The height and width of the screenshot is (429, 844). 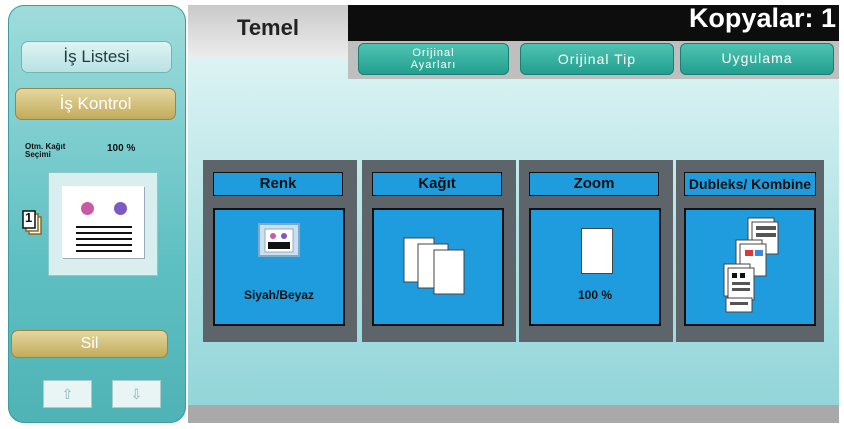 I want to click on color-function: Renk Siyah/Beyaz, so click(x=280, y=251).